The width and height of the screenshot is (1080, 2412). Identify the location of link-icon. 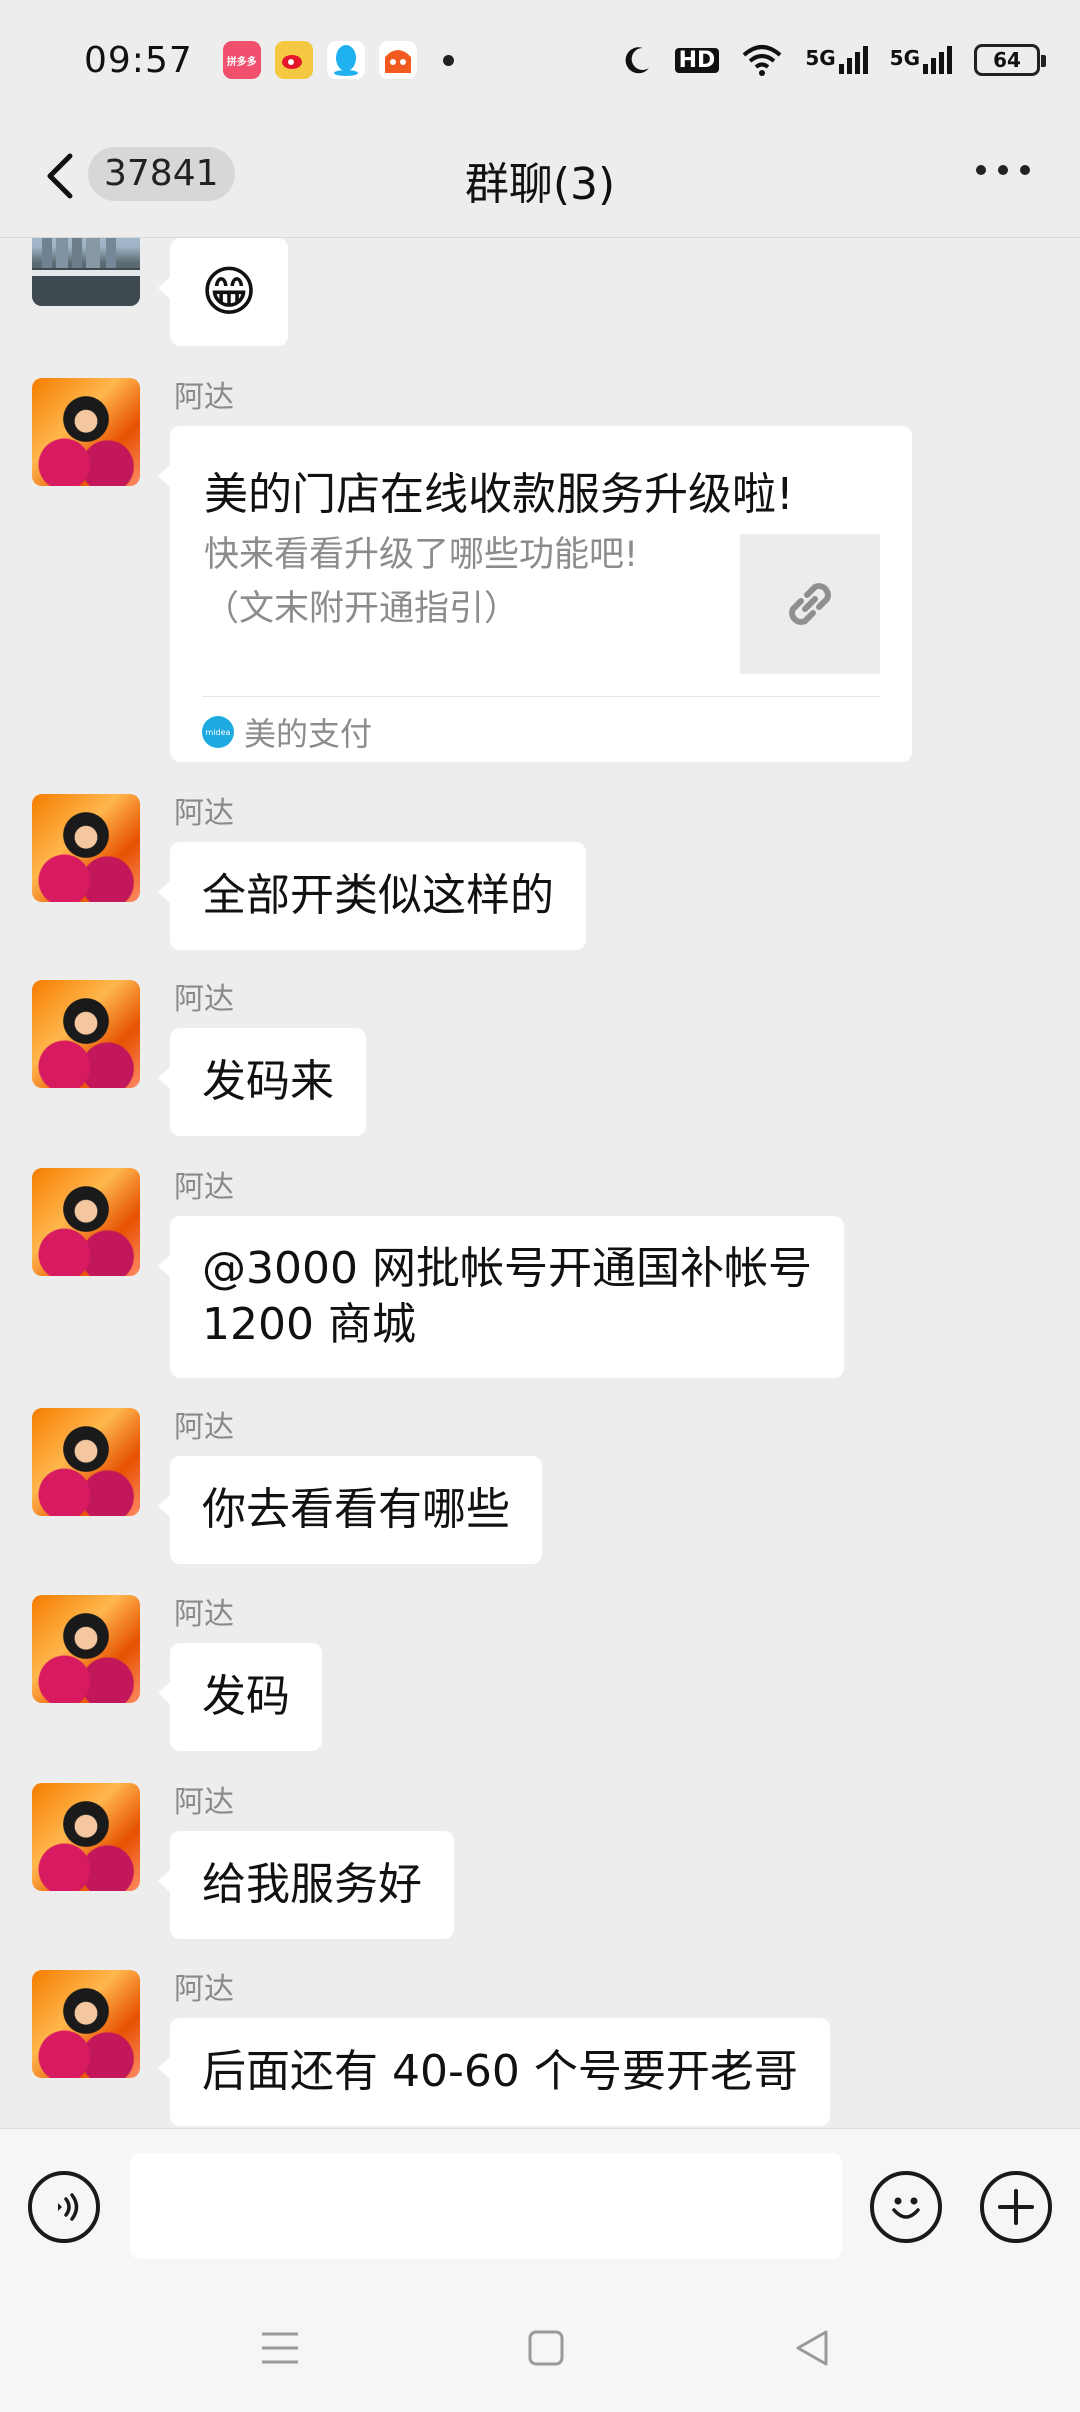
(810, 604).